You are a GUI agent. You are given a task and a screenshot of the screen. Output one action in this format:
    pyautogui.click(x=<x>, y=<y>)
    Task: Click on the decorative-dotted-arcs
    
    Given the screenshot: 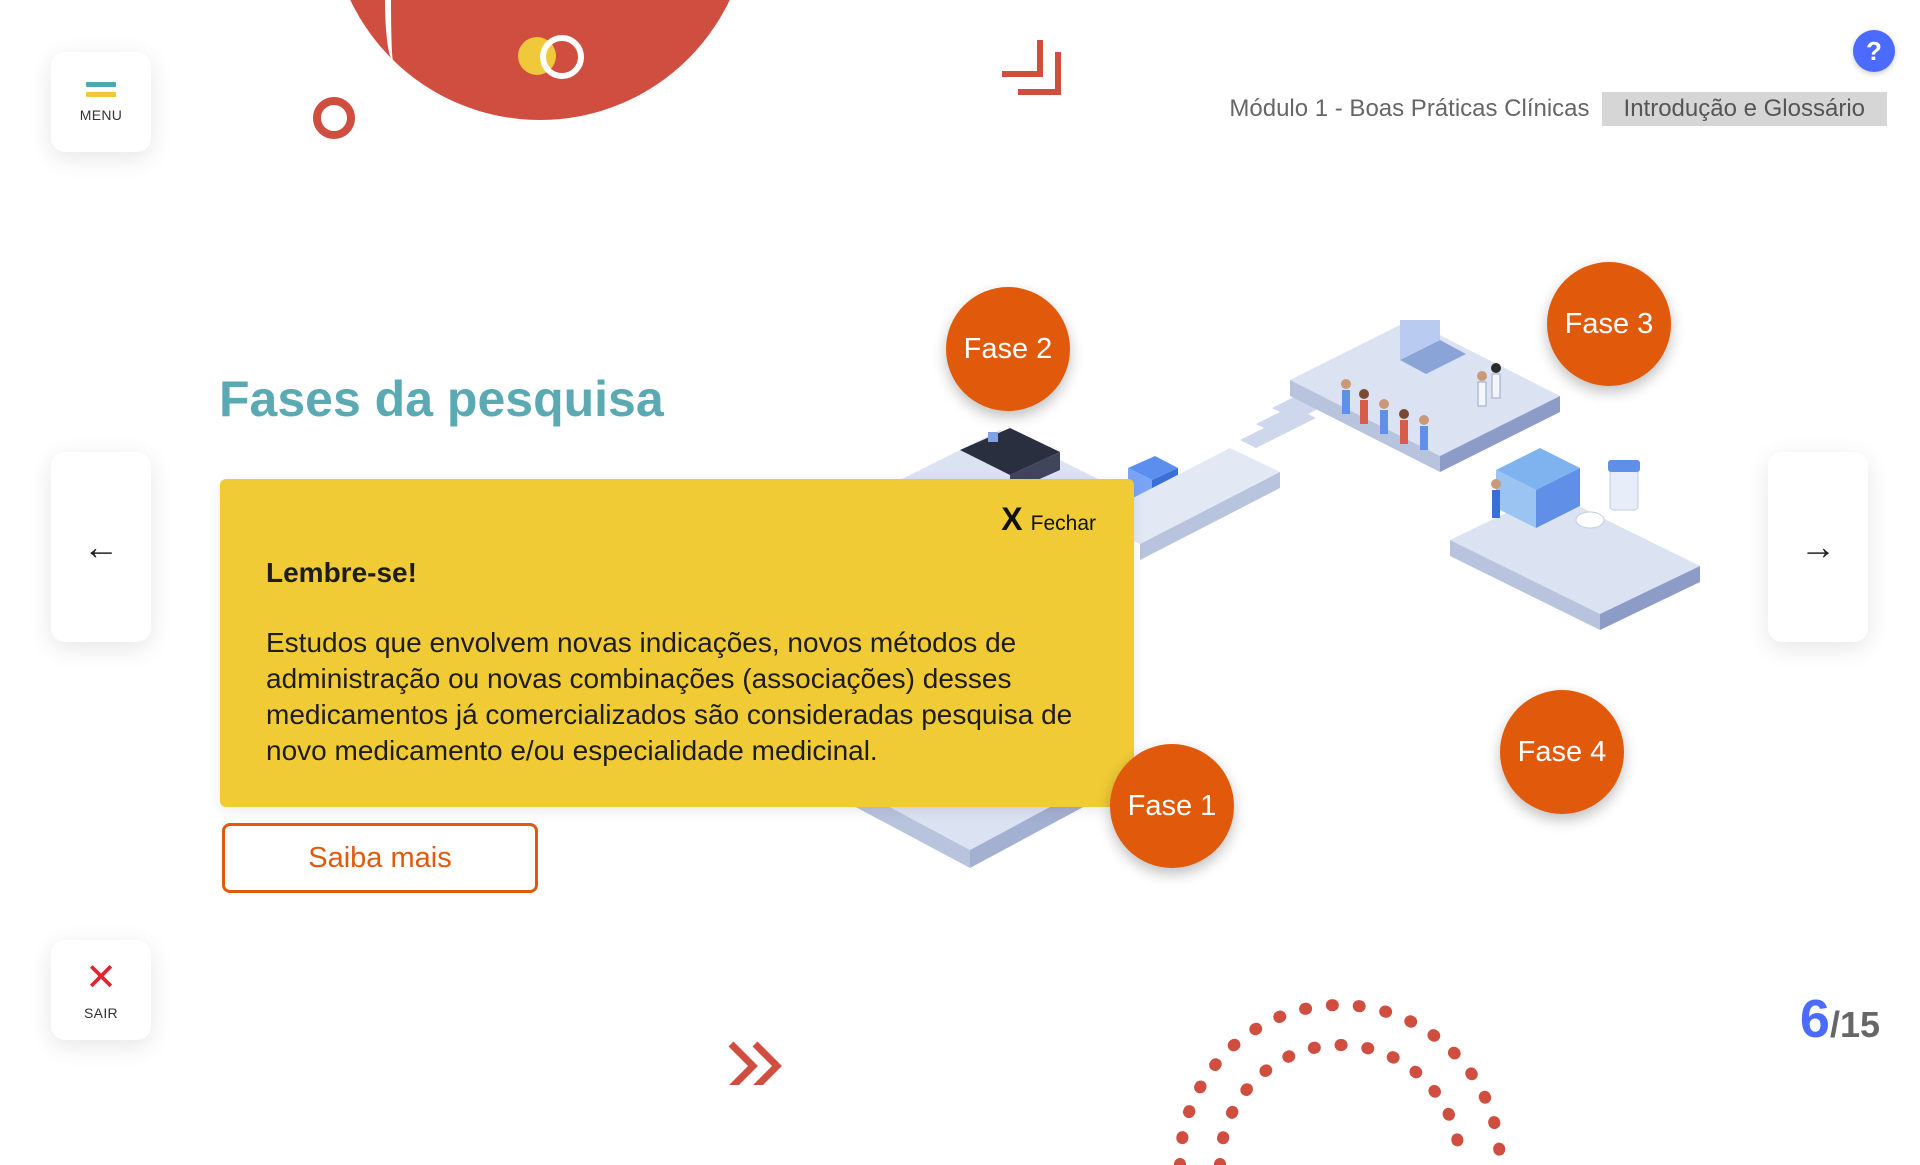 What is the action you would take?
    pyautogui.click(x=1340, y=1082)
    